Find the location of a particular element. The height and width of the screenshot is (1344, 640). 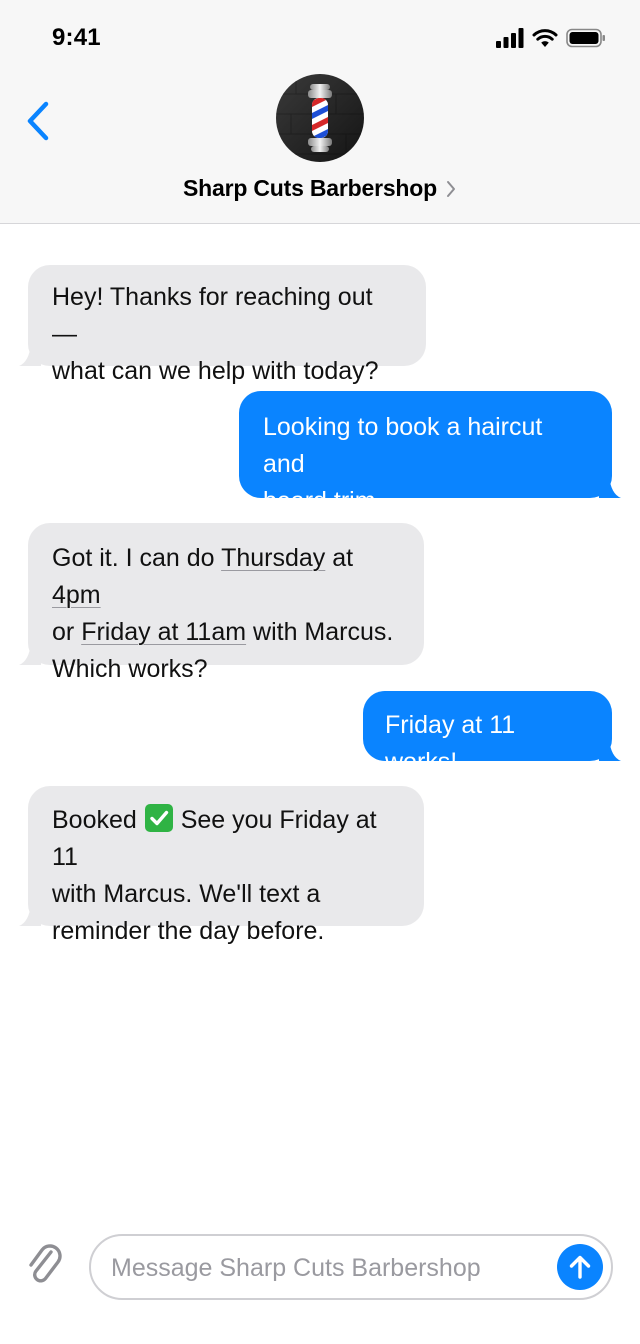

barber-pole-avatar is located at coordinates (320, 118).